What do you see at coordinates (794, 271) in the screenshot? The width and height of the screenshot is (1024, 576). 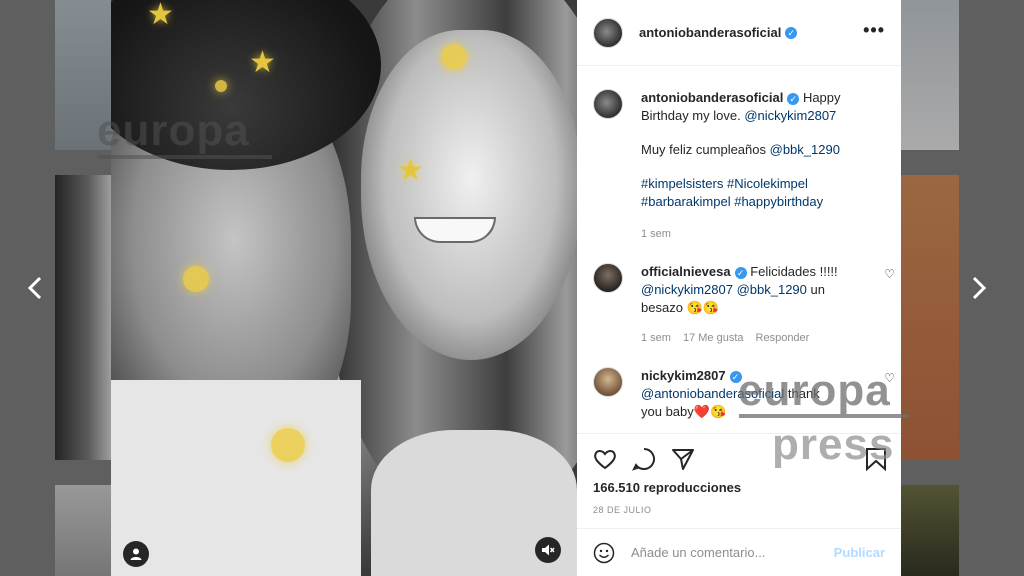 I see `comment-text: Felicidades !!!!!` at bounding box center [794, 271].